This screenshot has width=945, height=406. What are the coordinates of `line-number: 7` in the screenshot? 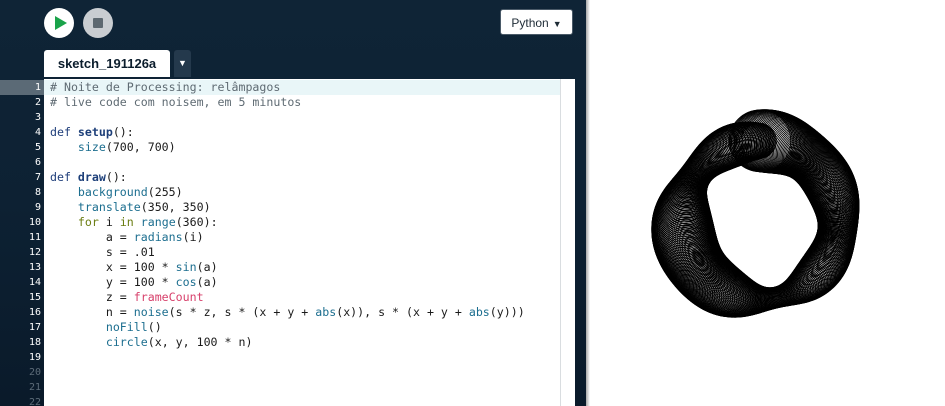 It's located at (37, 177).